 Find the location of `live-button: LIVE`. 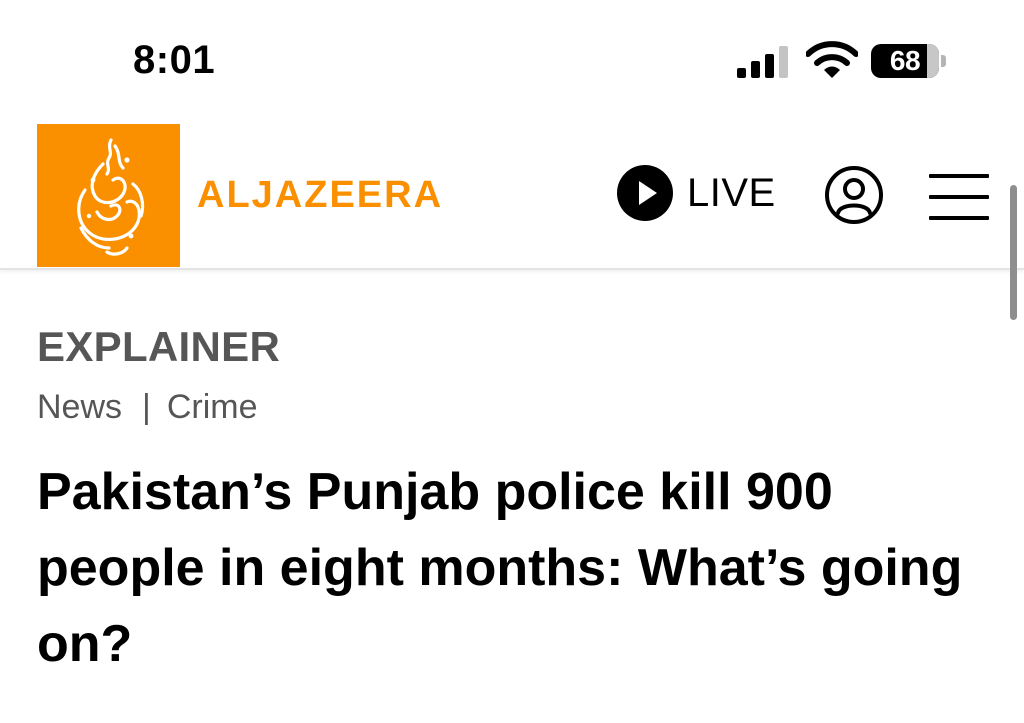

live-button: LIVE is located at coordinates (696, 193).